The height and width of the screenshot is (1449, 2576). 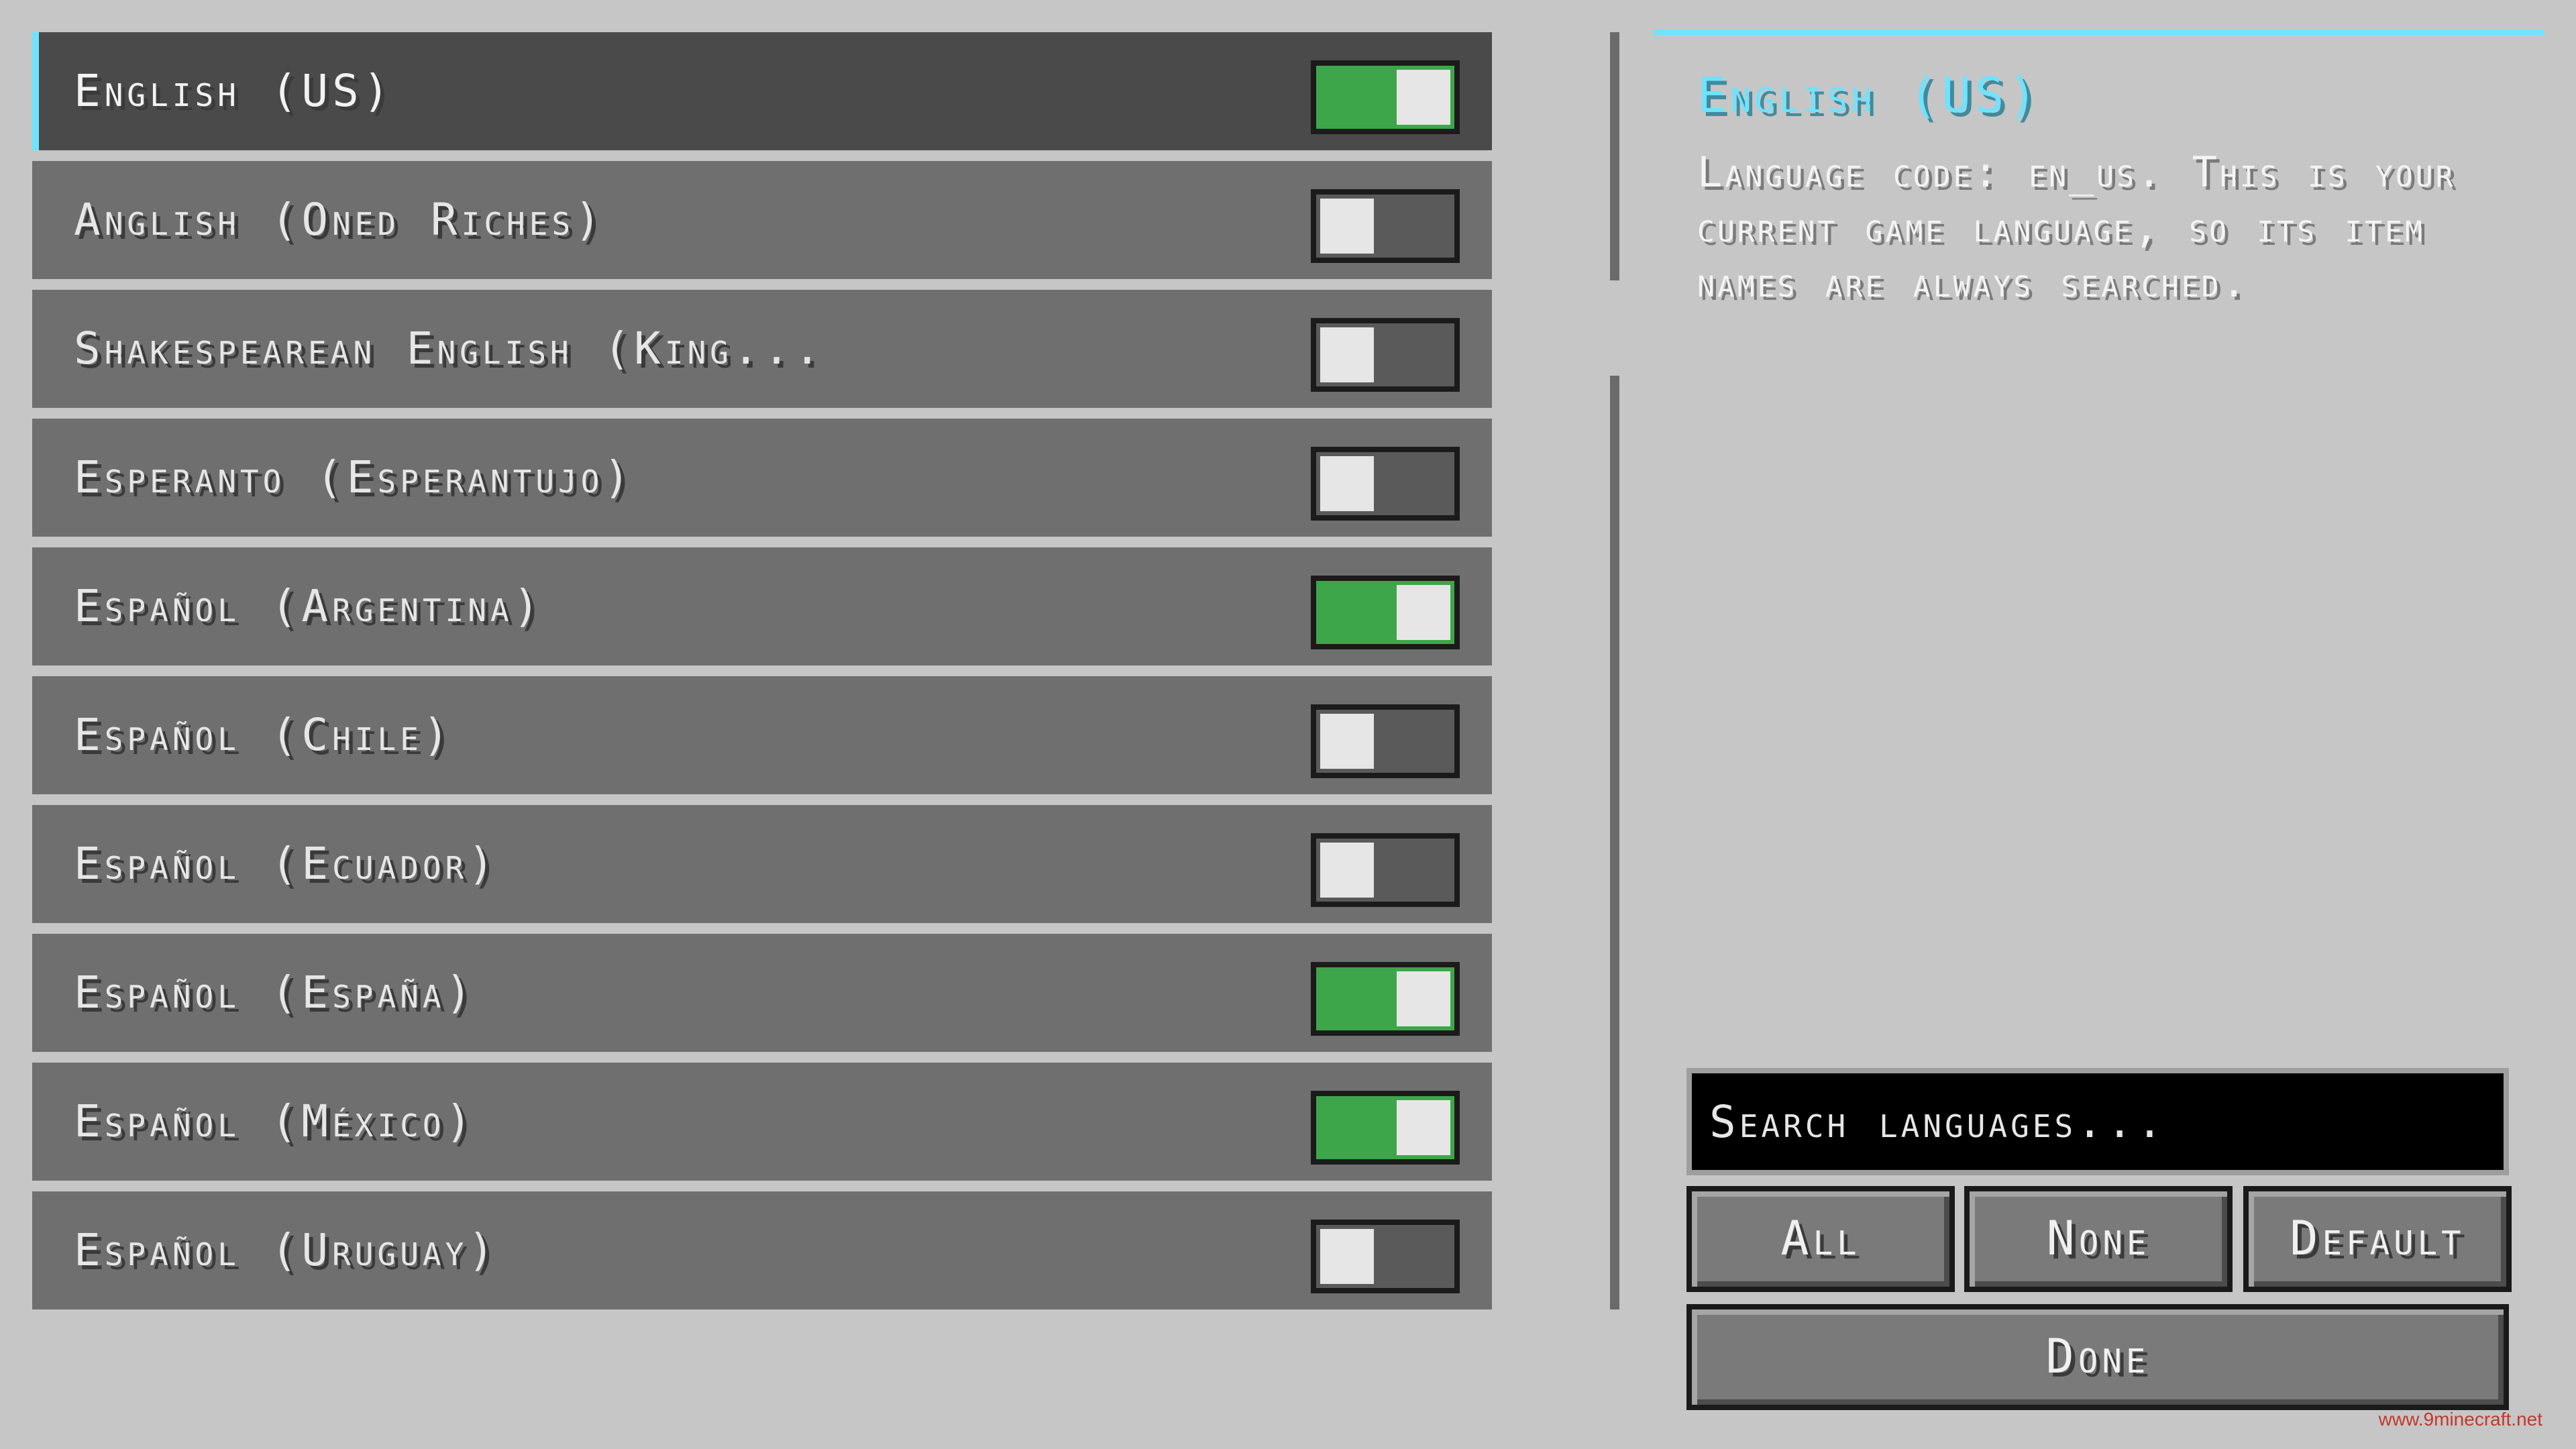 I want to click on details-title: English (US), so click(x=1869, y=95).